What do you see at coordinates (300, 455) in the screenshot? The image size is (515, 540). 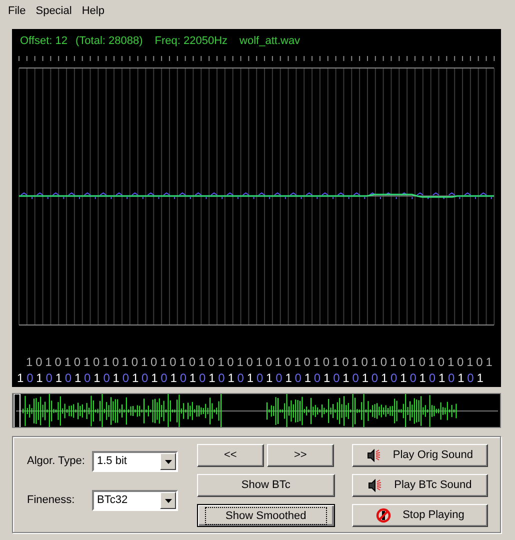 I see `button: >>` at bounding box center [300, 455].